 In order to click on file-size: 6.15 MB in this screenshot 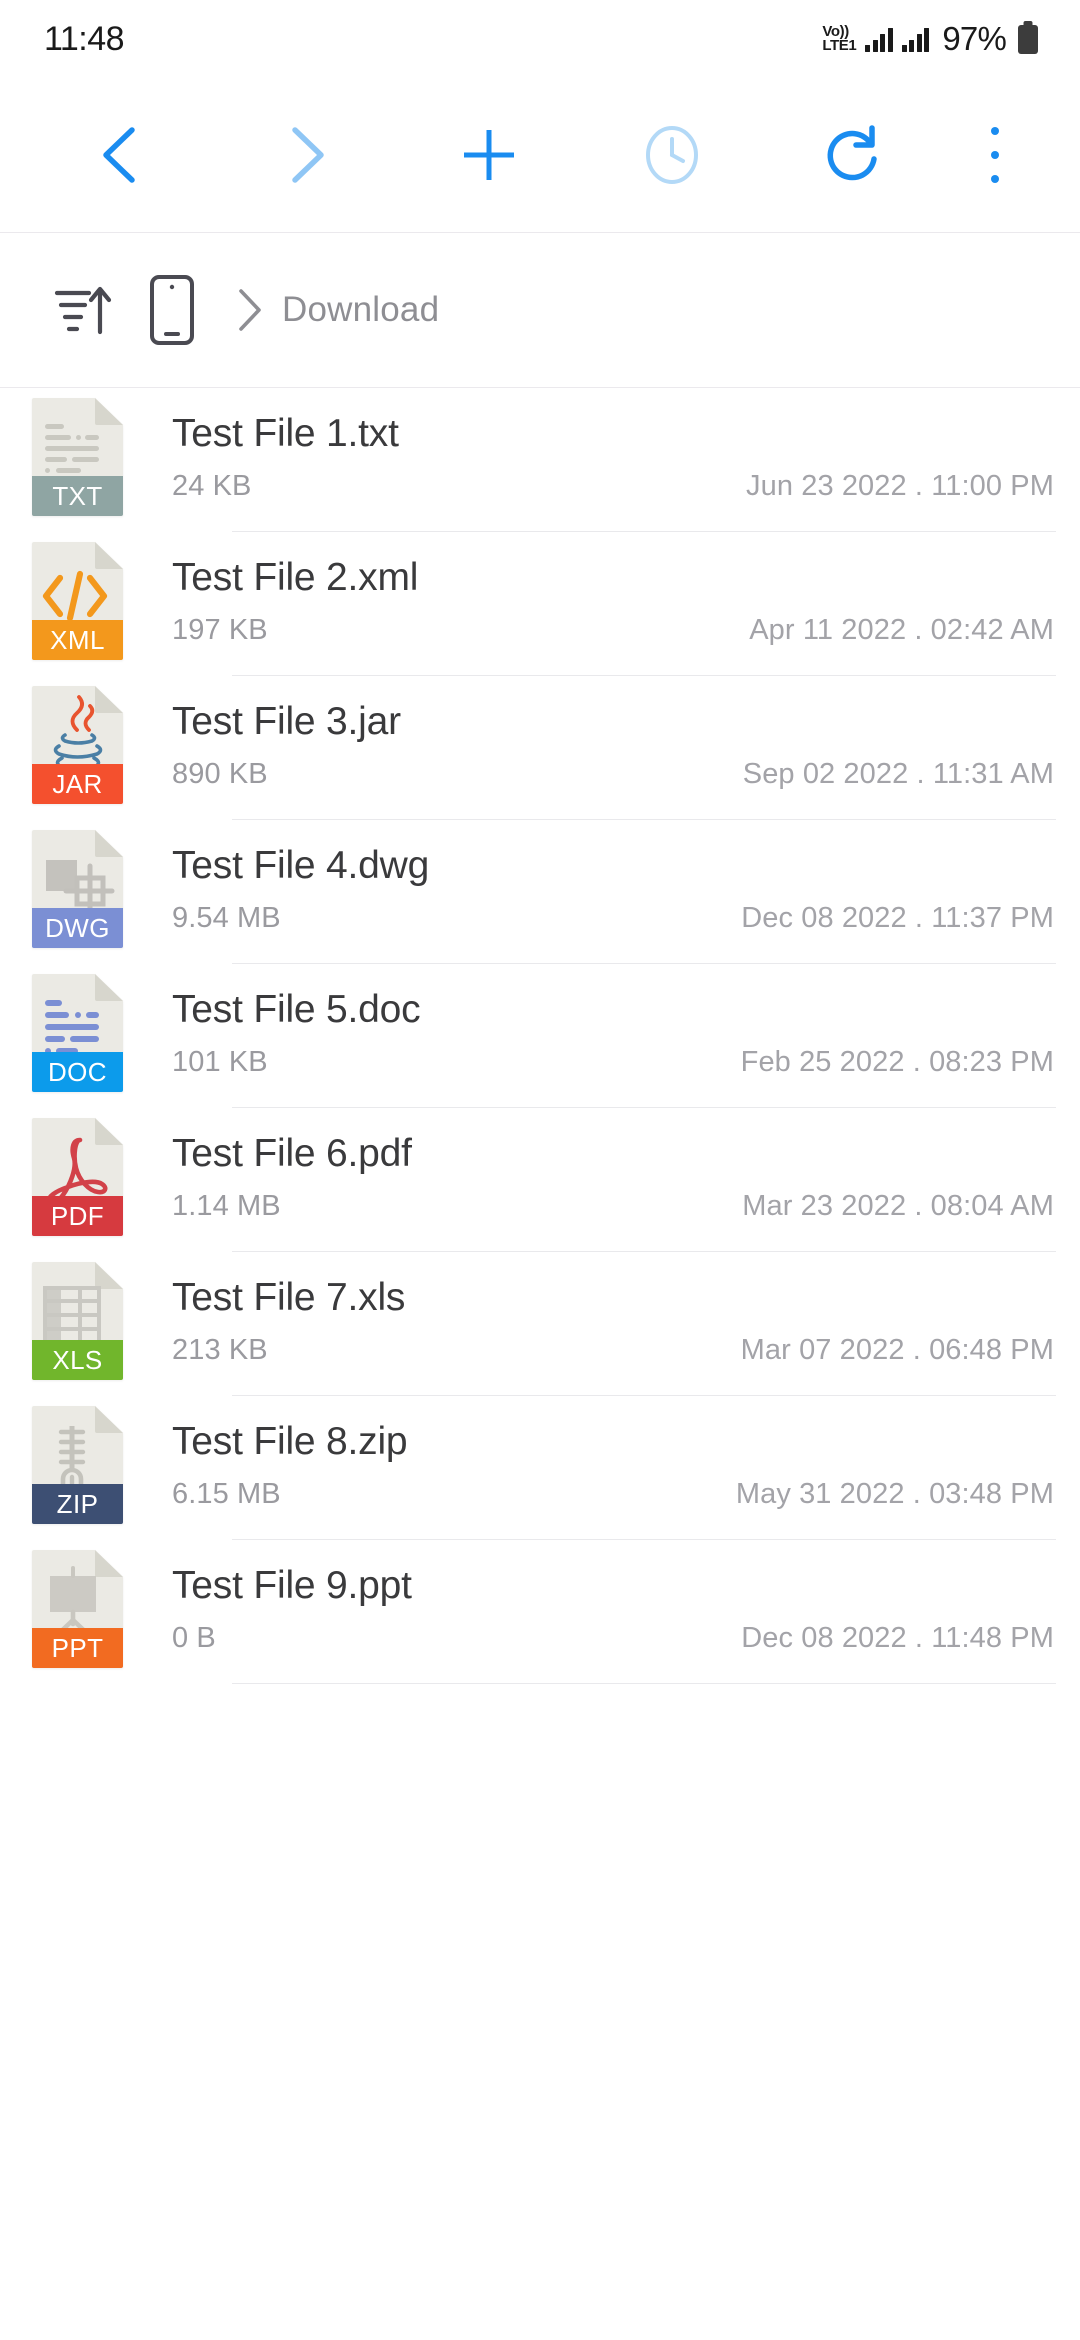, I will do `click(226, 1494)`.